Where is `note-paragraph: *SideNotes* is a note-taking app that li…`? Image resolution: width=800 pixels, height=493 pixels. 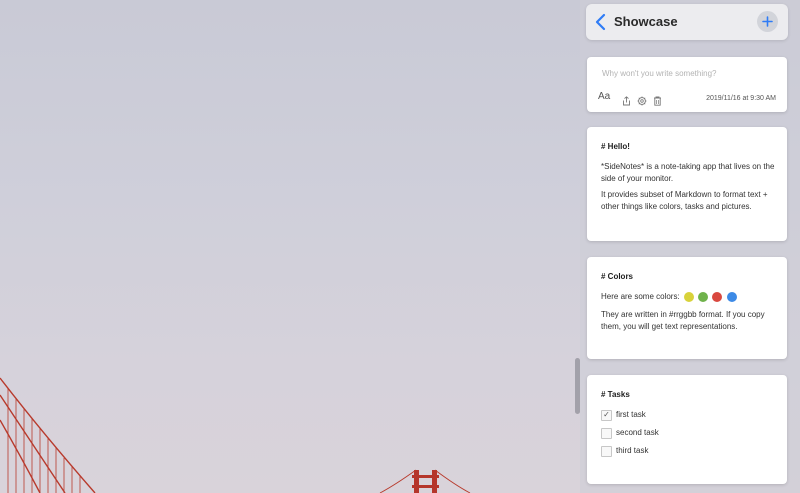 note-paragraph: *SideNotes* is a note-taking app that li… is located at coordinates (688, 172).